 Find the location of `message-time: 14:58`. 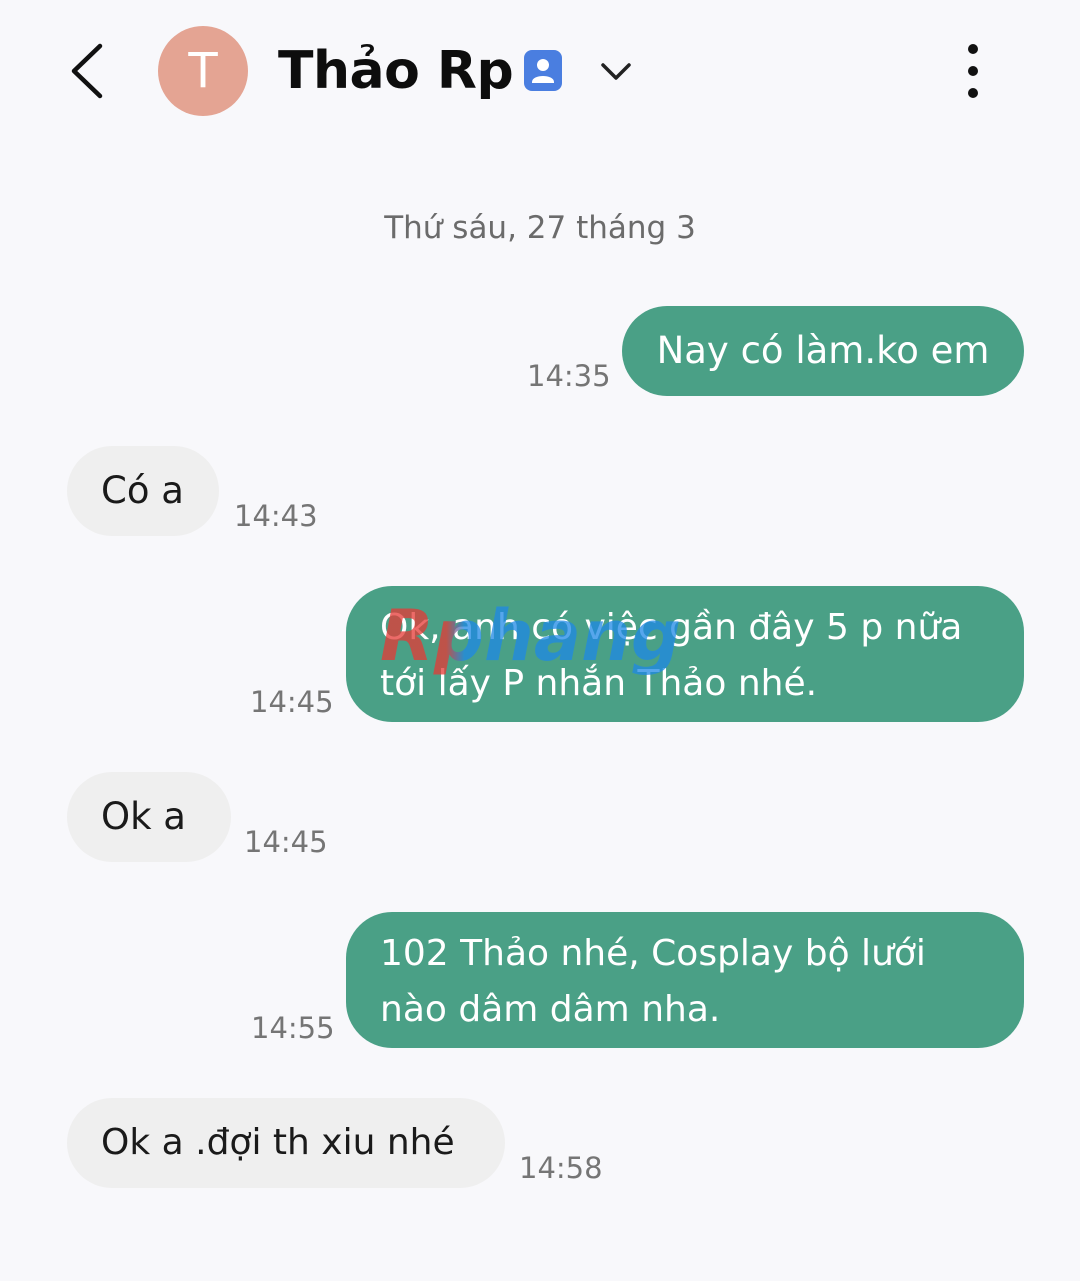

message-time: 14:58 is located at coordinates (561, 1168).